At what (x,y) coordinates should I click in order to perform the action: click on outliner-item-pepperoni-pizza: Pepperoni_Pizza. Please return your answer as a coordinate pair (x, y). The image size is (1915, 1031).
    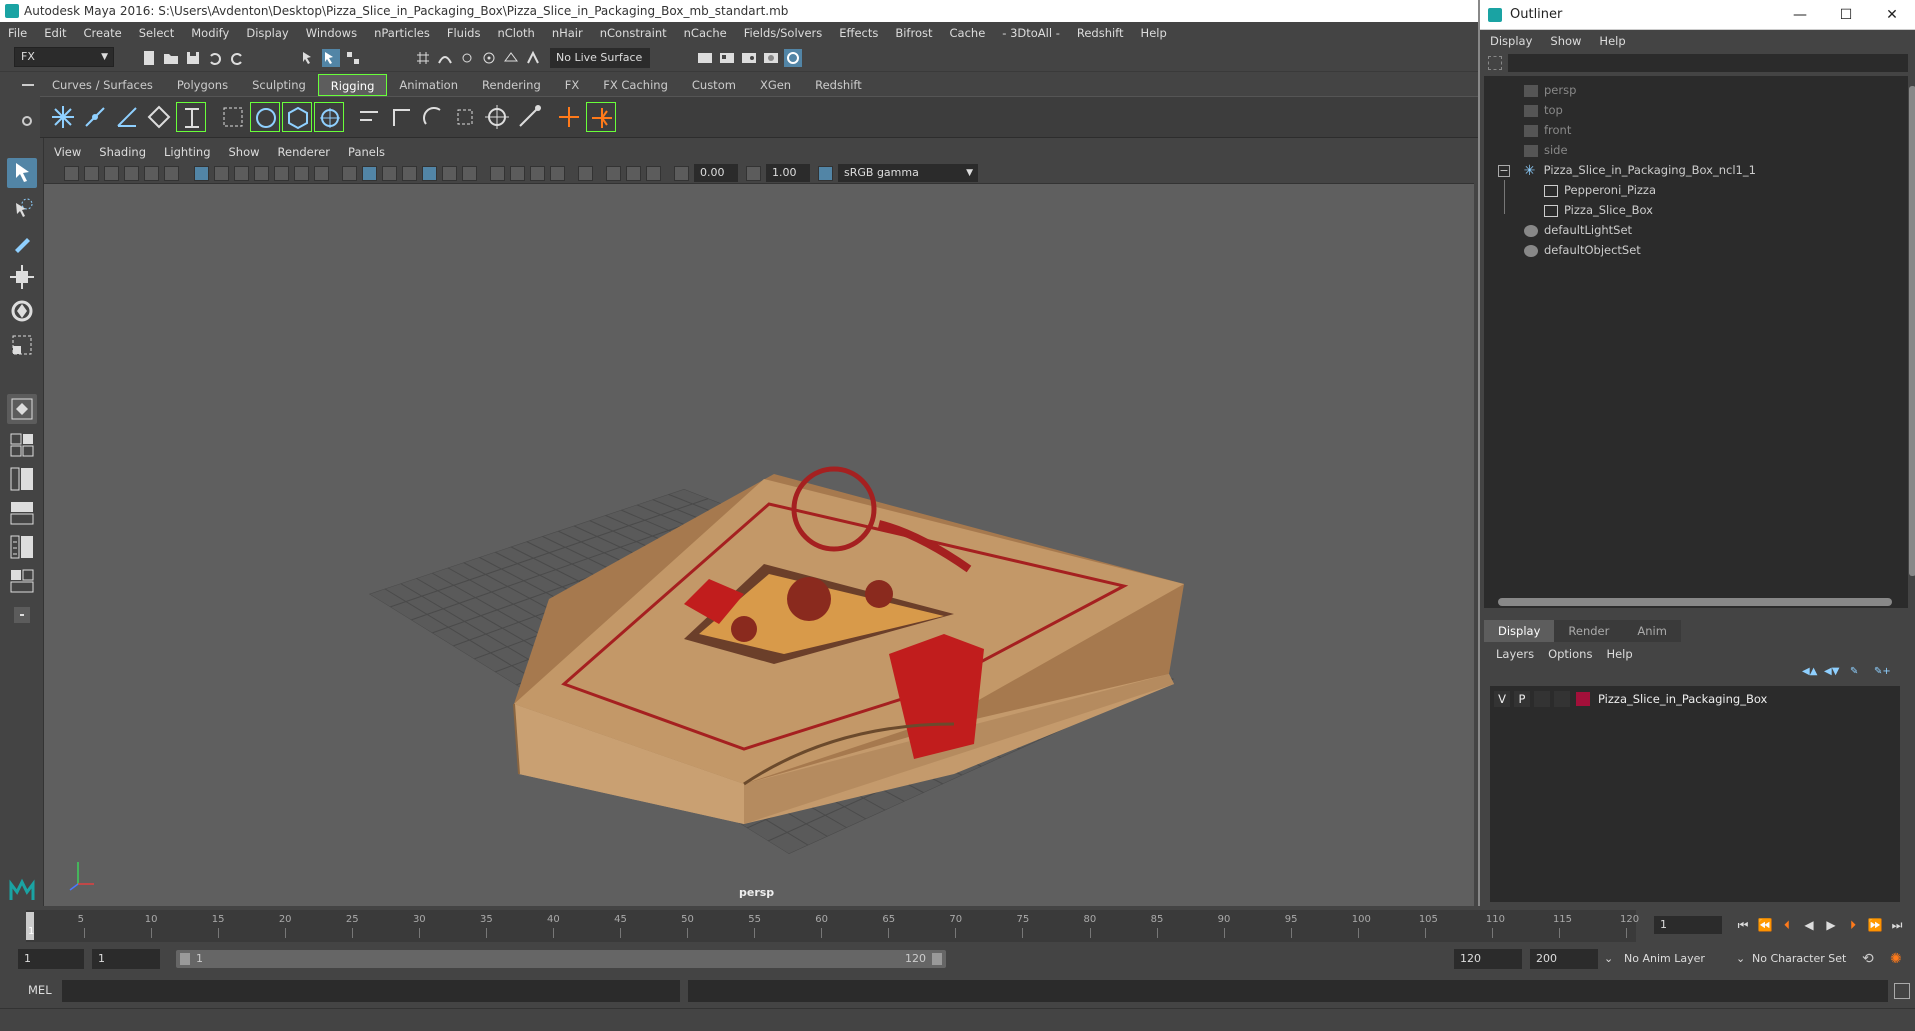
    Looking at the image, I should click on (1600, 190).